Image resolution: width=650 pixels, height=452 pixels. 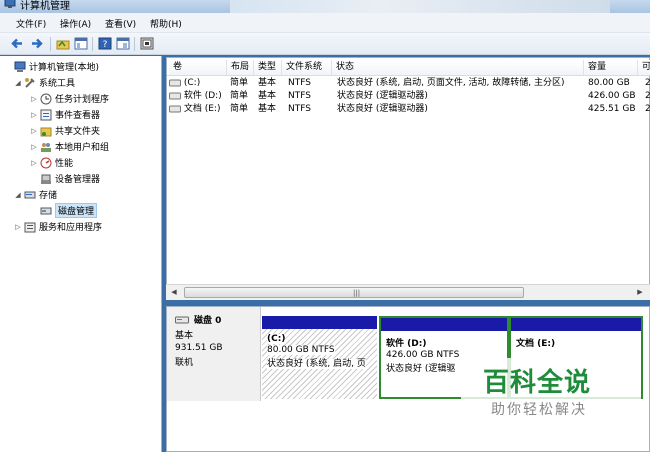 What do you see at coordinates (217, 319) in the screenshot?
I see `disk-name-row: 磁盘 0` at bounding box center [217, 319].